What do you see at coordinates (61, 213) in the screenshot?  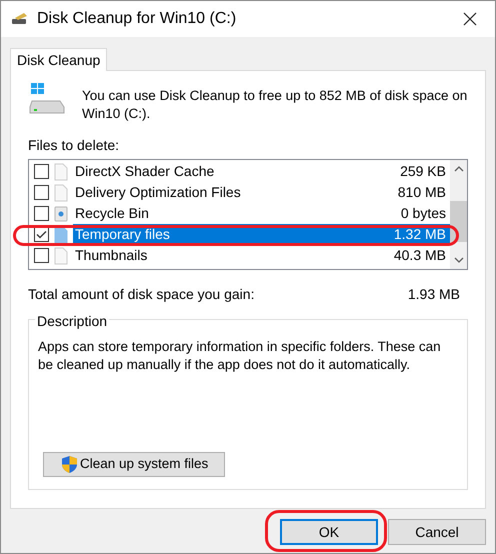 I see `recycle-bin-icon` at bounding box center [61, 213].